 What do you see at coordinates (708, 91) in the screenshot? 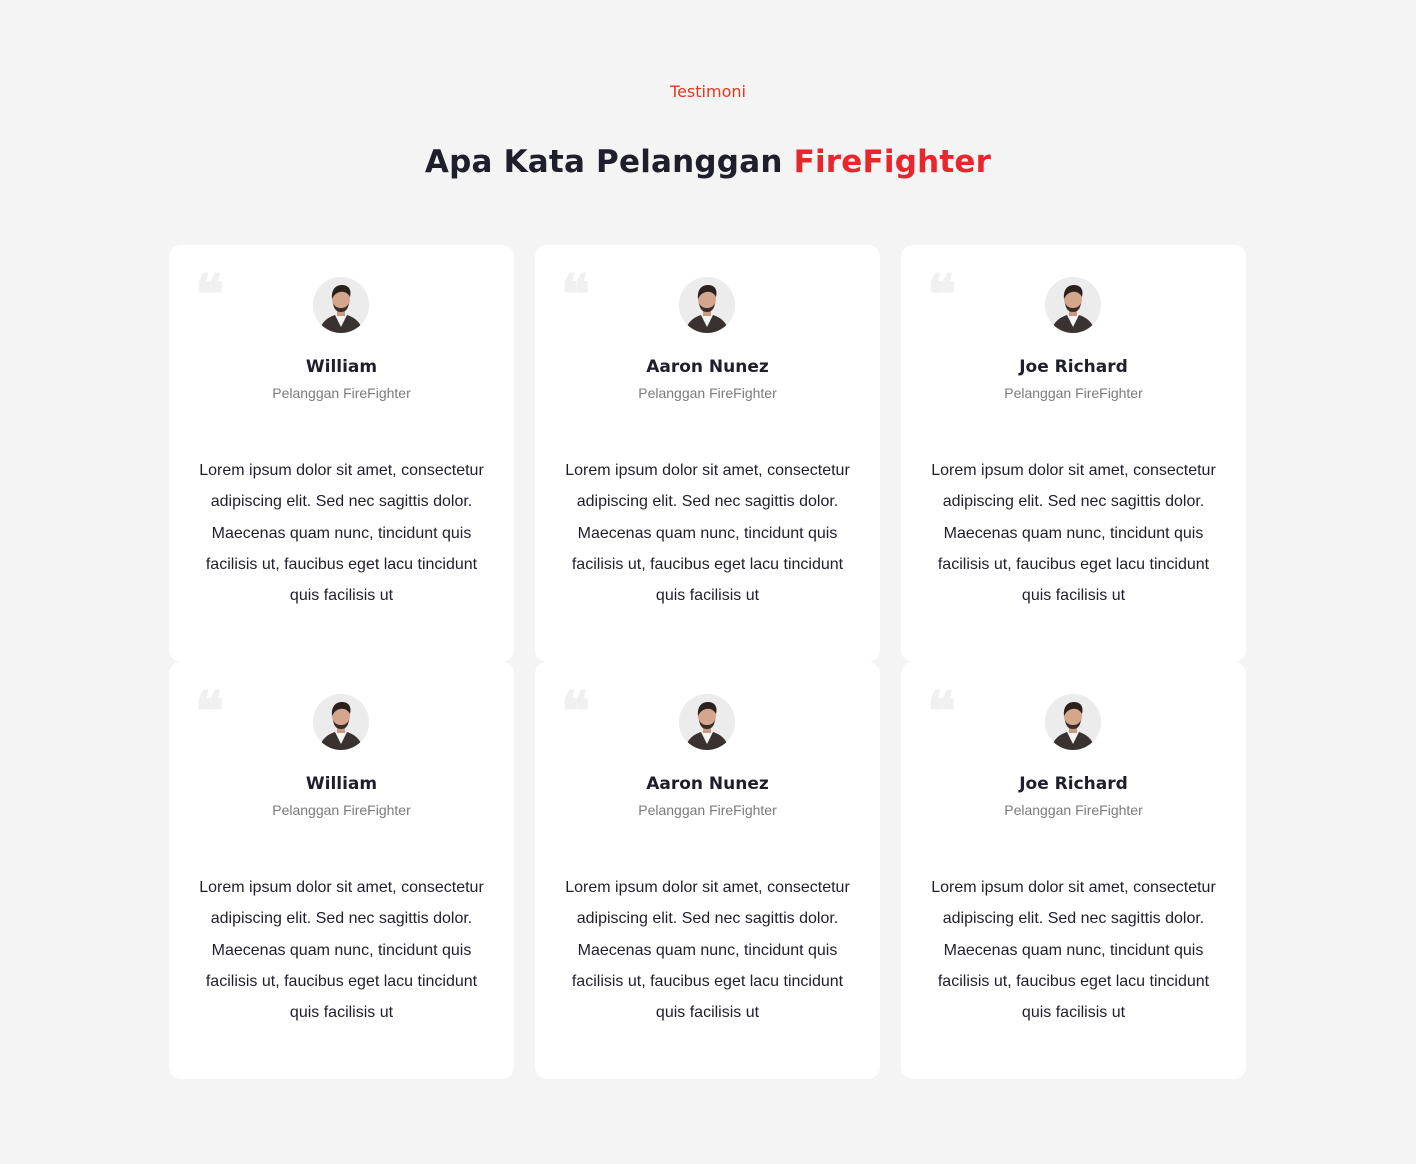
I see `section-eyebrow: Testimoni` at bounding box center [708, 91].